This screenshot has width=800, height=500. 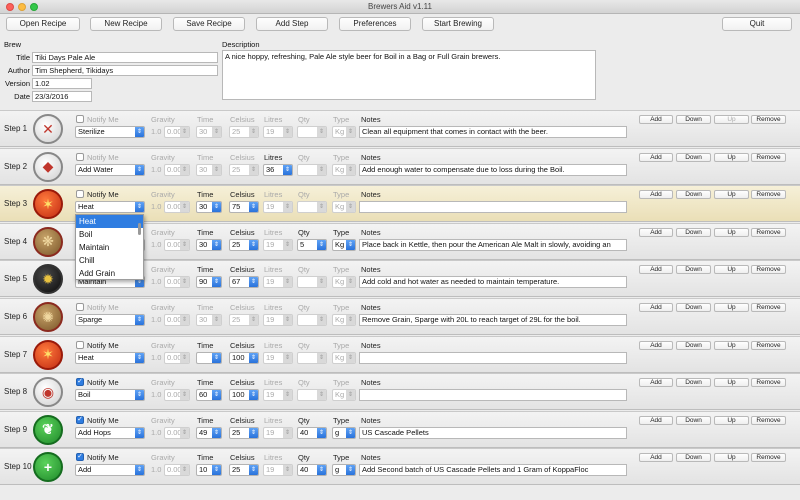 What do you see at coordinates (62, 96) in the screenshot?
I see `date-field: 23/3/2016` at bounding box center [62, 96].